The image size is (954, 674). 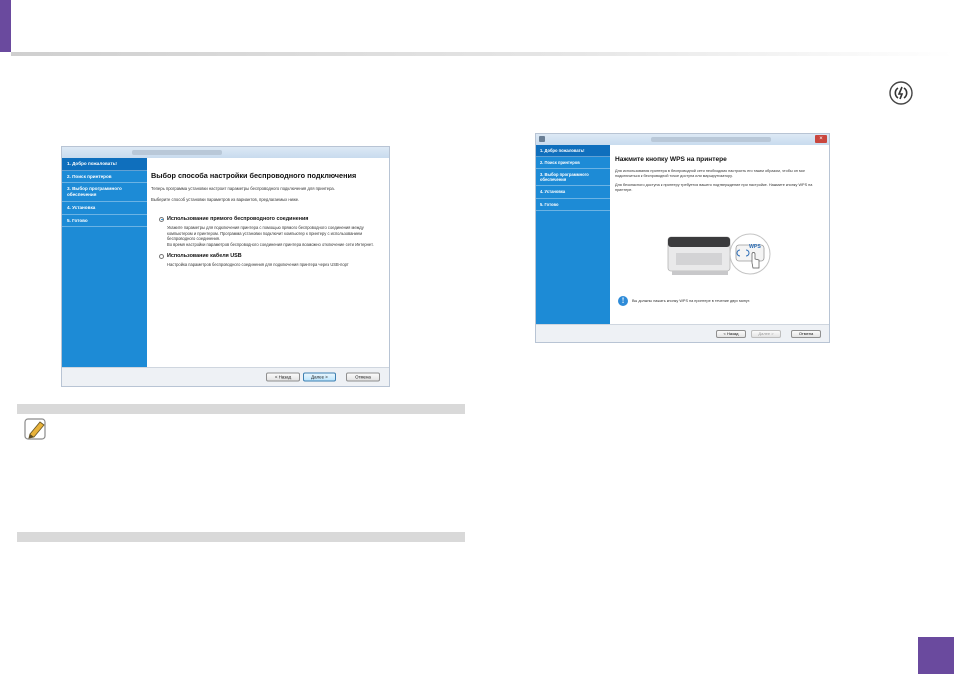 I want to click on title-bar, so click(x=225, y=152).